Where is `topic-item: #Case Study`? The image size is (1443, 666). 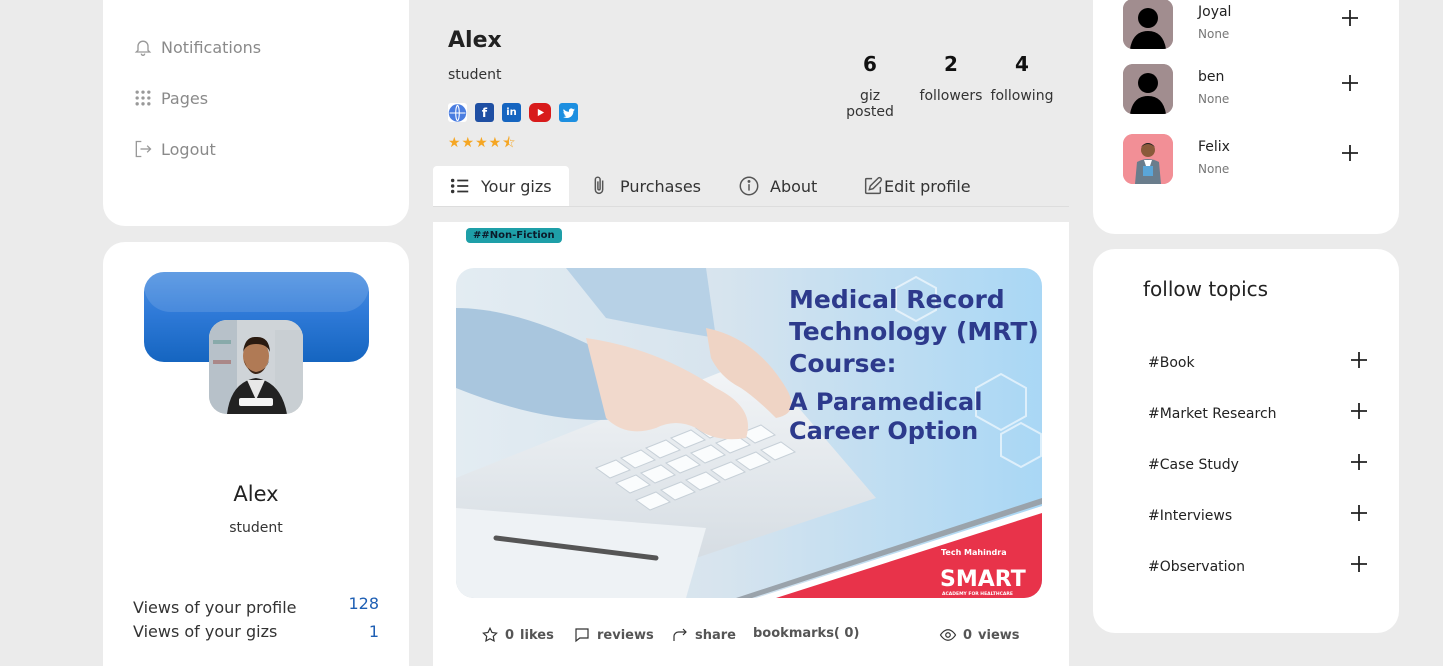 topic-item: #Case Study is located at coordinates (1258, 463).